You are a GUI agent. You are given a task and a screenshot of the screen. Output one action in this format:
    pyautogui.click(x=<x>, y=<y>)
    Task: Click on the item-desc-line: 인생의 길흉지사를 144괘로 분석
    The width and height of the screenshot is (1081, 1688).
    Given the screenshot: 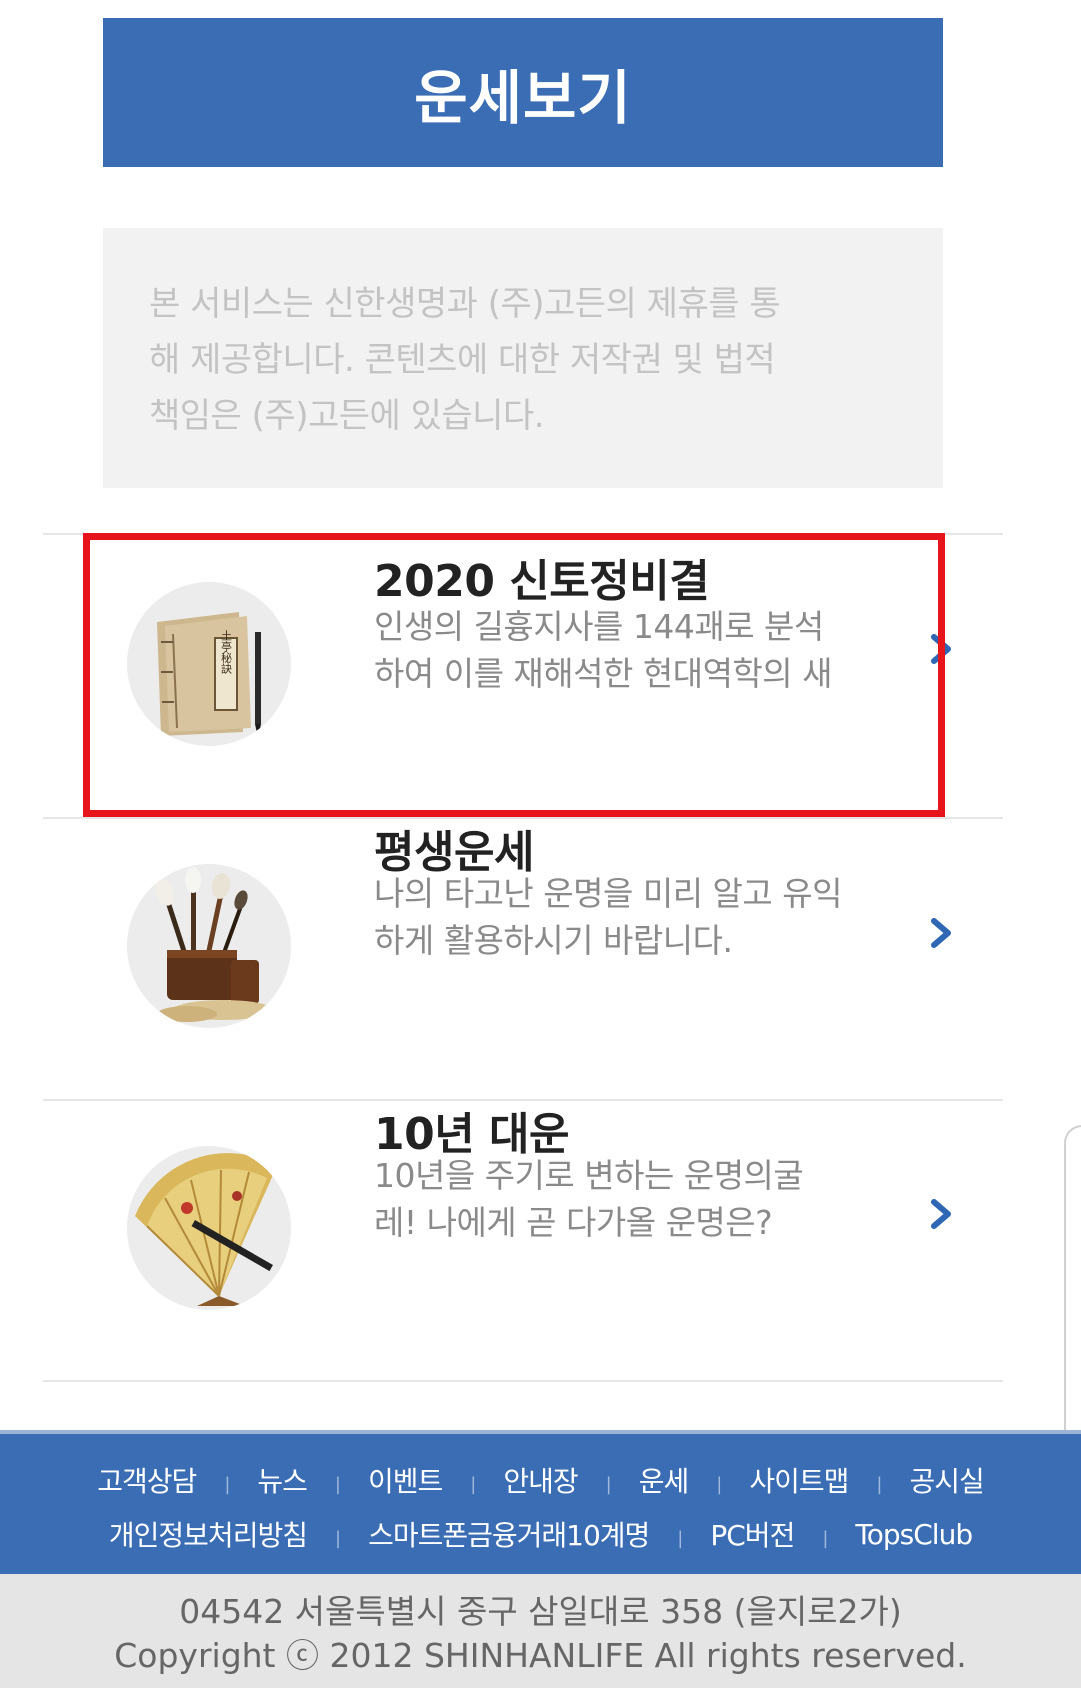 What is the action you would take?
    pyautogui.click(x=599, y=626)
    